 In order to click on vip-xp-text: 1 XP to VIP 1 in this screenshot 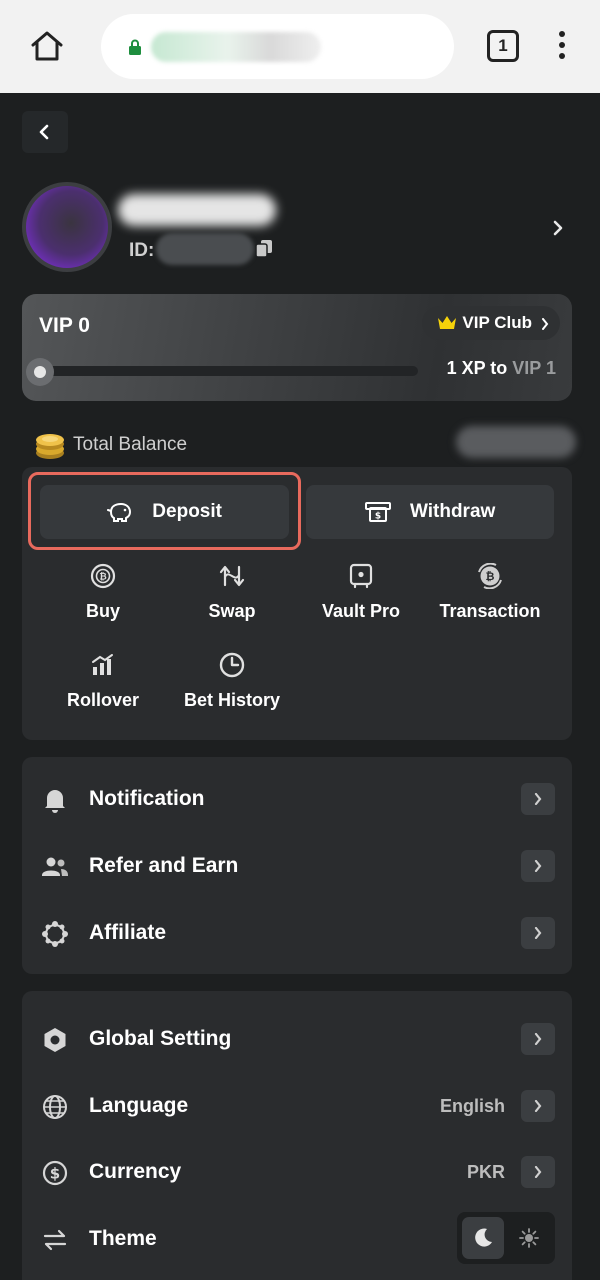, I will do `click(501, 368)`.